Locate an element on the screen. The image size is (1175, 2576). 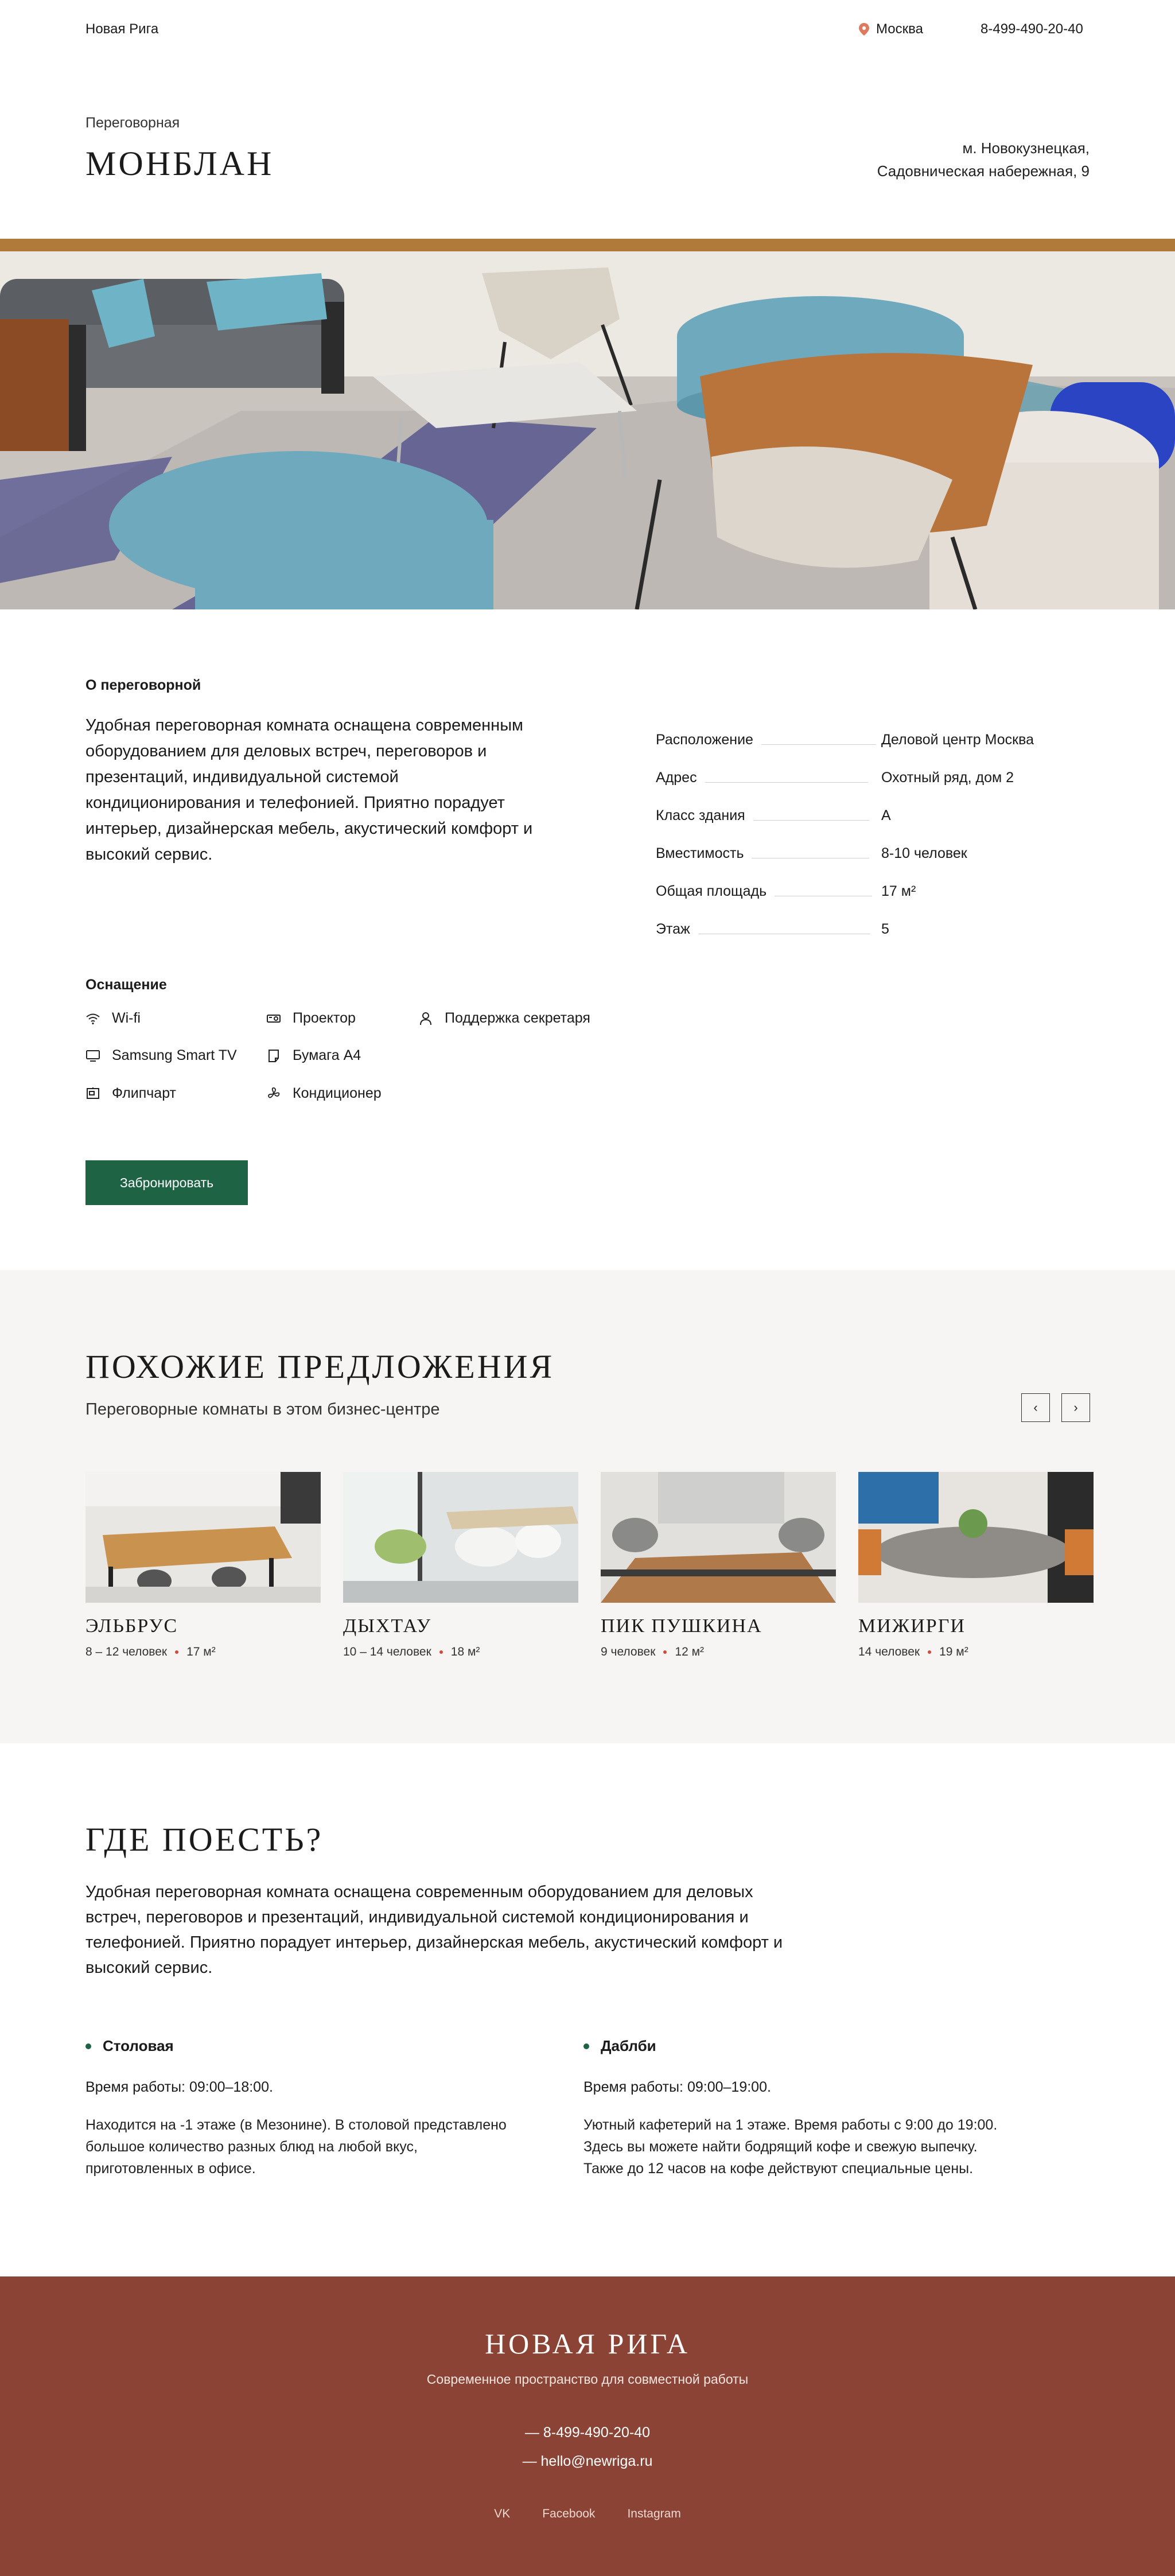
fact-row: Общая площадь 17 м² is located at coordinates (874, 881).